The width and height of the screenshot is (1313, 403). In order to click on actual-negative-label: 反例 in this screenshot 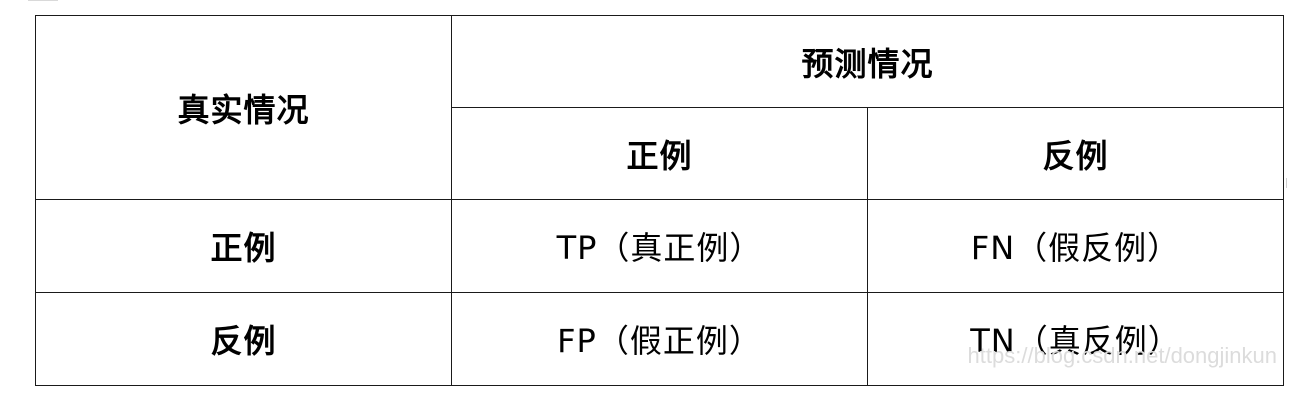, I will do `click(243, 339)`.